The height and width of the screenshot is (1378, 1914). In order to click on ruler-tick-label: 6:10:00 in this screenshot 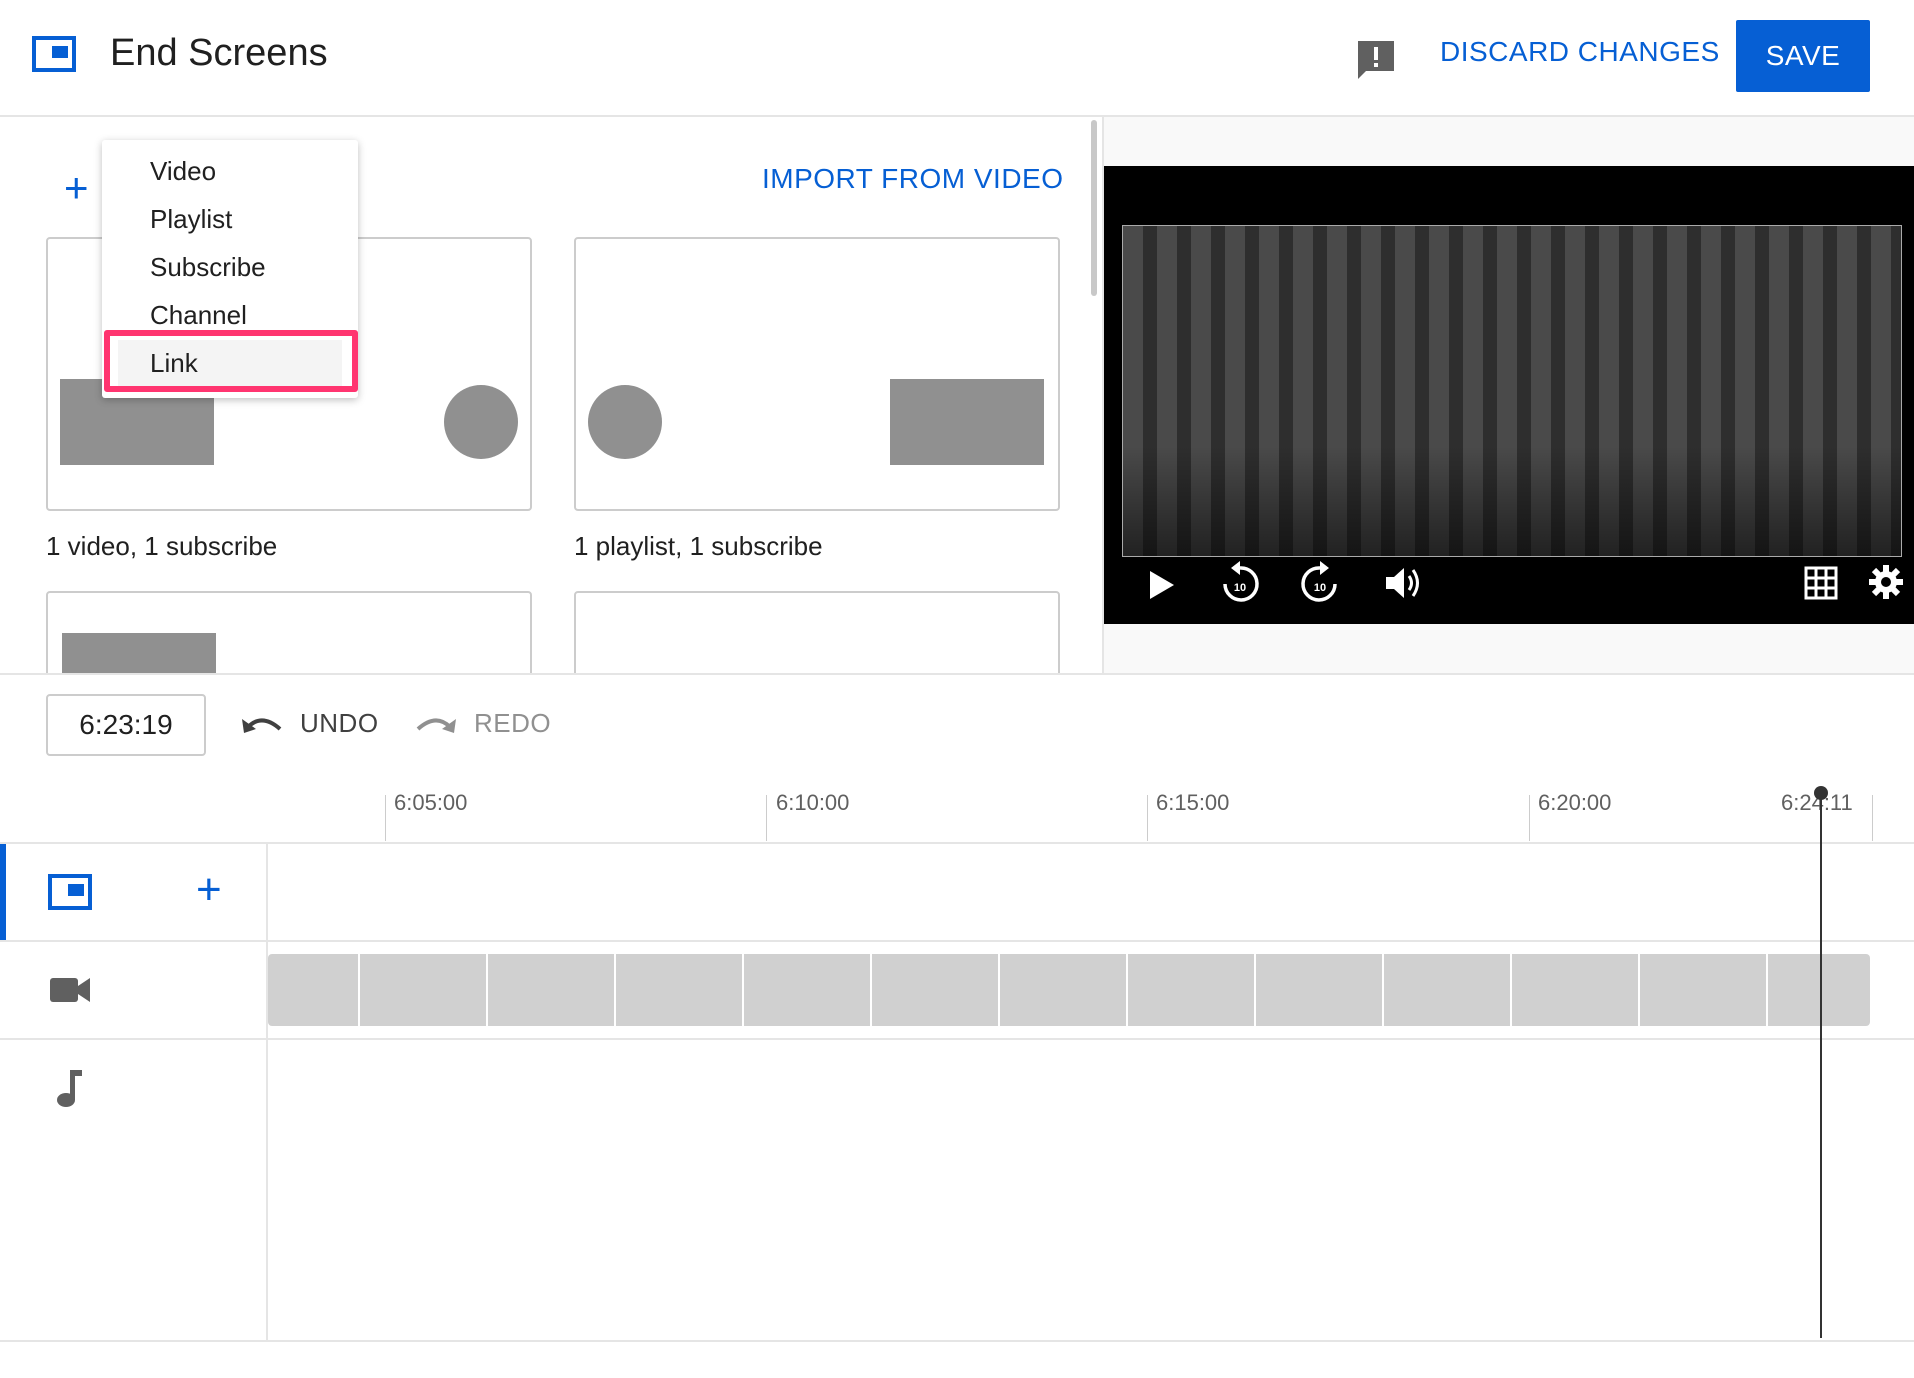, I will do `click(813, 802)`.